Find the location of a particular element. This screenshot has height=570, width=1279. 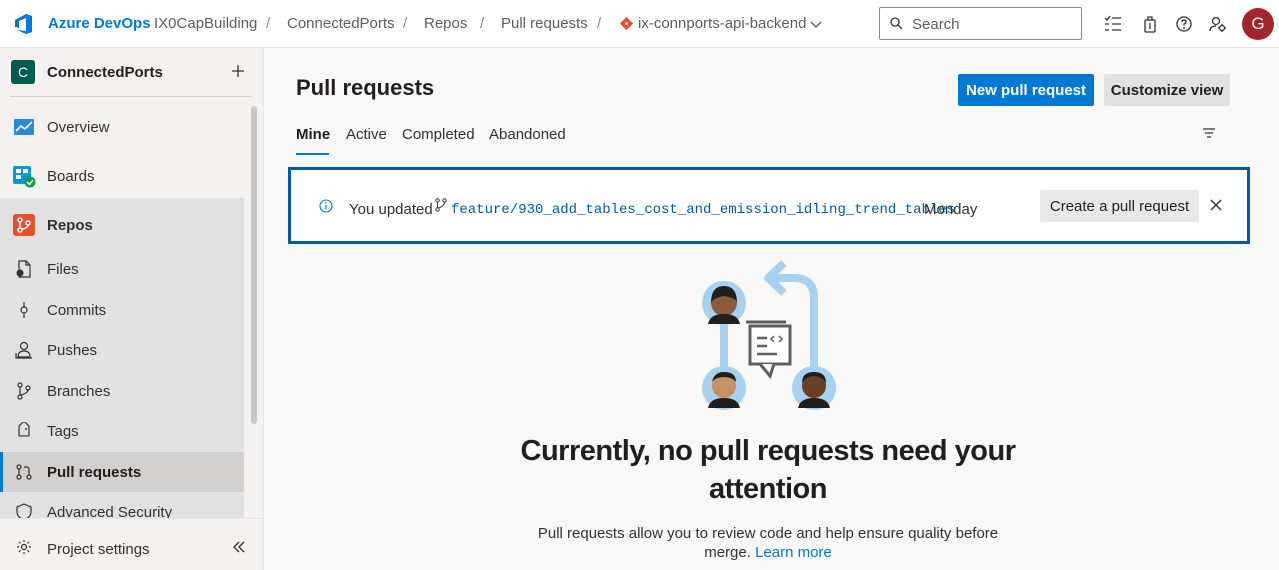

sidebar-item-advanced-security: Advanced Security is located at coordinates (122, 505).